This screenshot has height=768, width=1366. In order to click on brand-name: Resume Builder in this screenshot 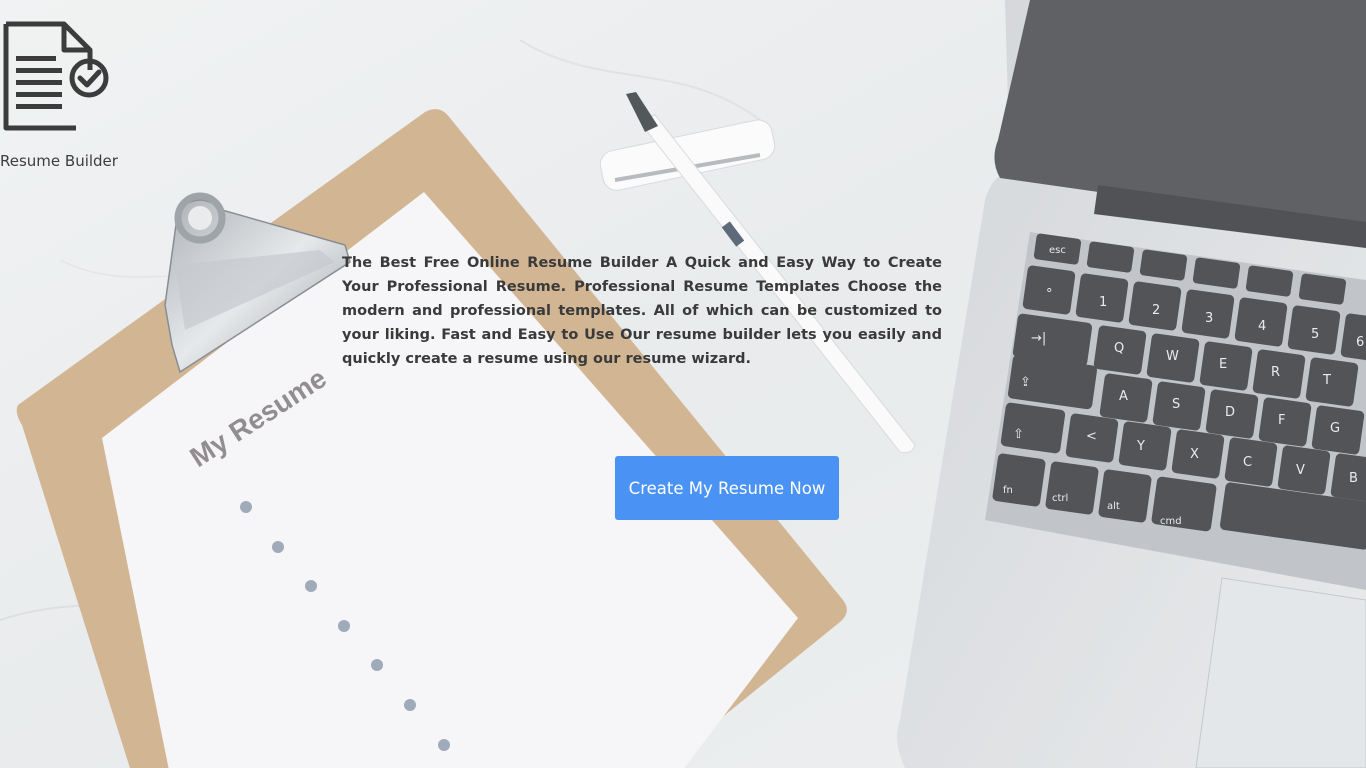, I will do `click(59, 161)`.